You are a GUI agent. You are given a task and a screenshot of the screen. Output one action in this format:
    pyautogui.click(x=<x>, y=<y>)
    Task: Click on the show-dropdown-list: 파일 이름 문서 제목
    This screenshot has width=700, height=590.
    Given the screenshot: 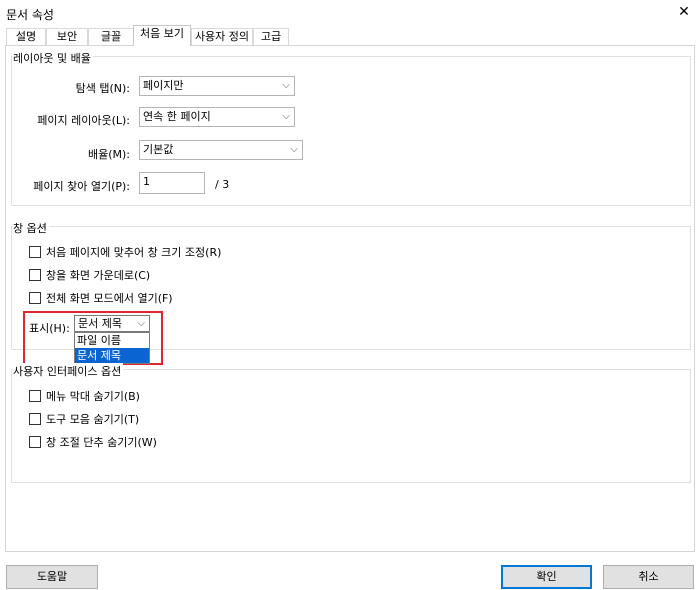 What is the action you would take?
    pyautogui.click(x=112, y=348)
    